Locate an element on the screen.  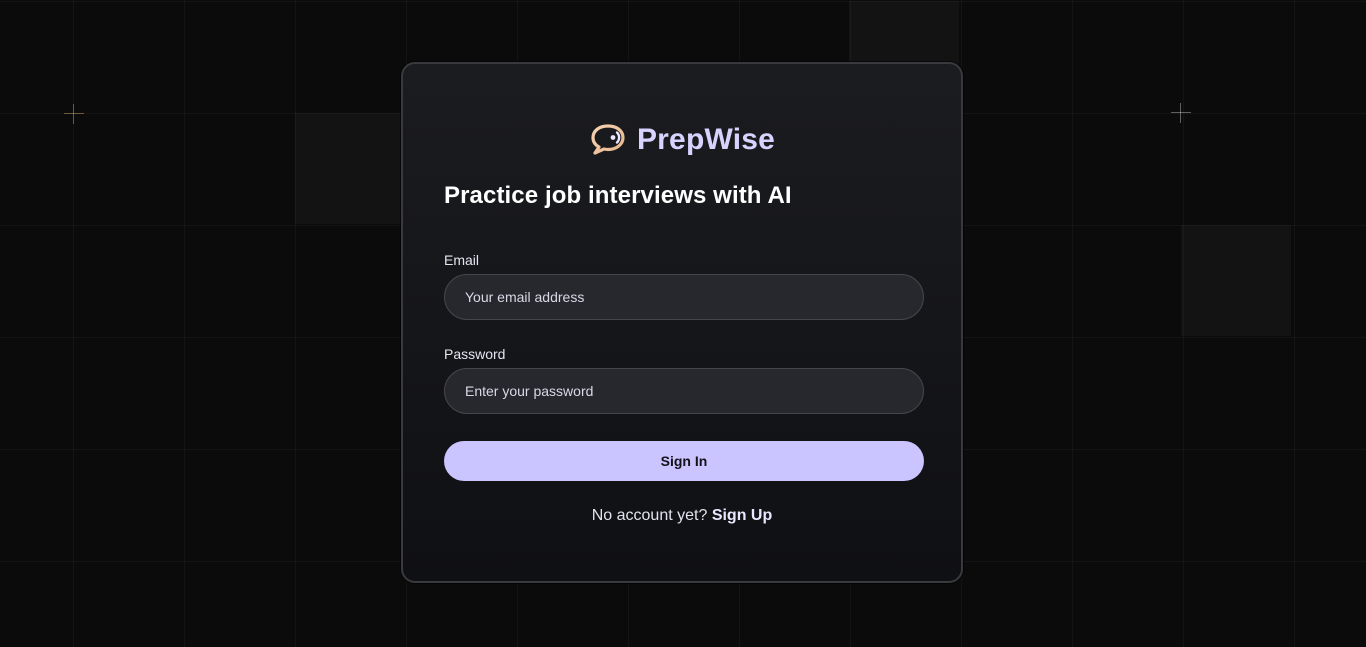
signup-prompt-text: No account yet? is located at coordinates (649, 515).